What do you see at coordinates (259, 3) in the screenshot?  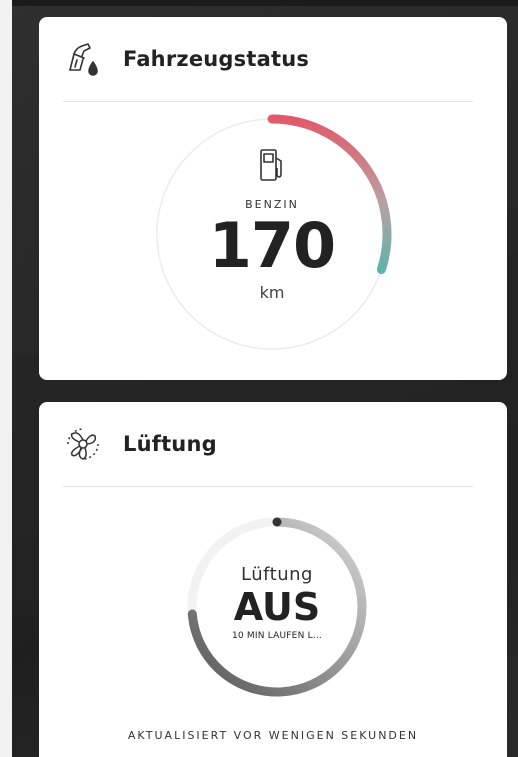 I see `top-edge` at bounding box center [259, 3].